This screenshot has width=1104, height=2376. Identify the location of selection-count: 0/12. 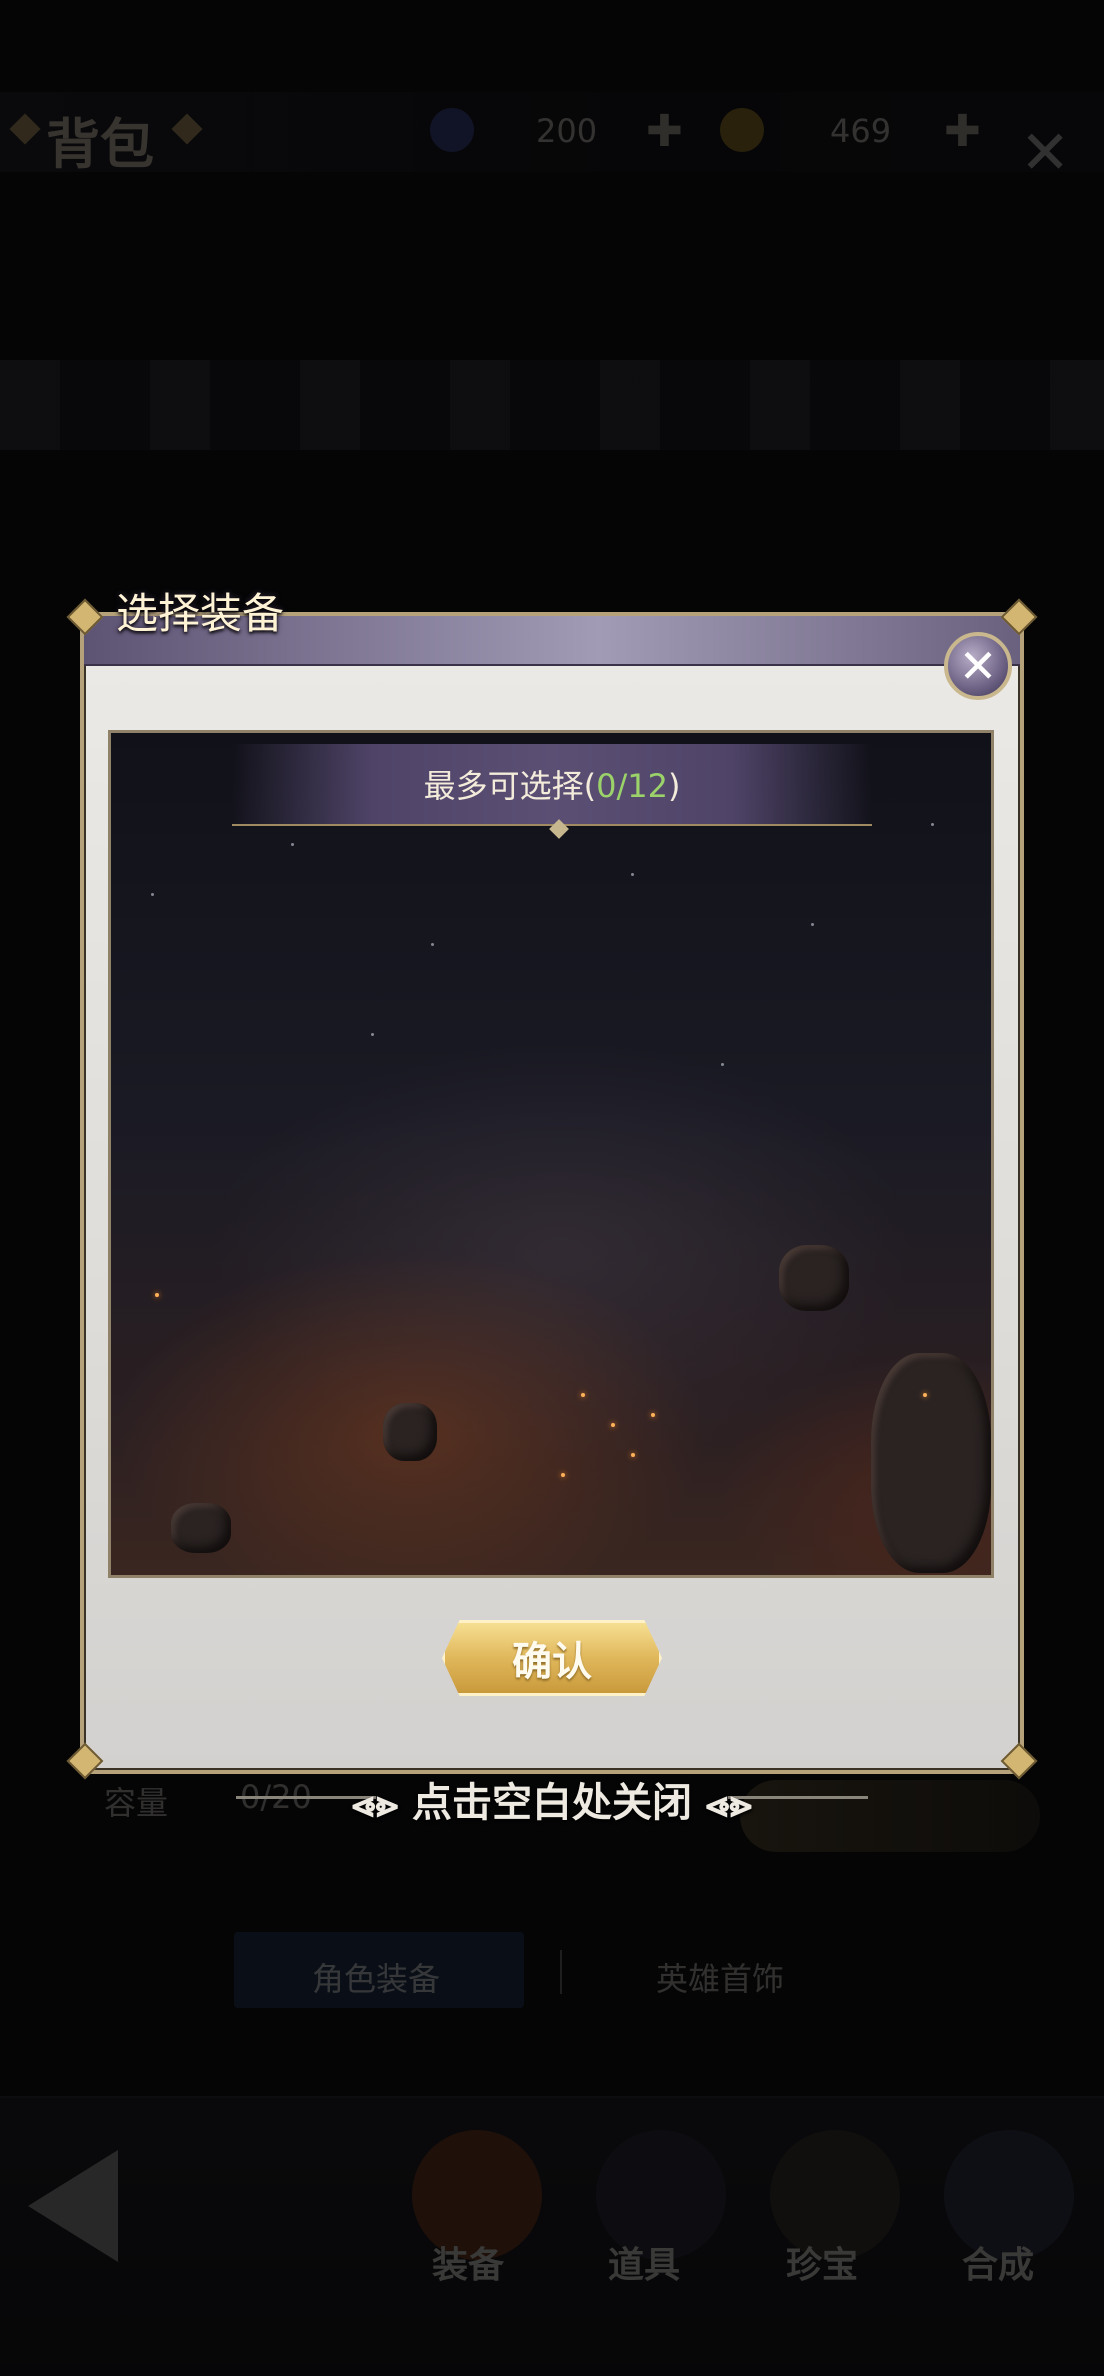
(632, 786).